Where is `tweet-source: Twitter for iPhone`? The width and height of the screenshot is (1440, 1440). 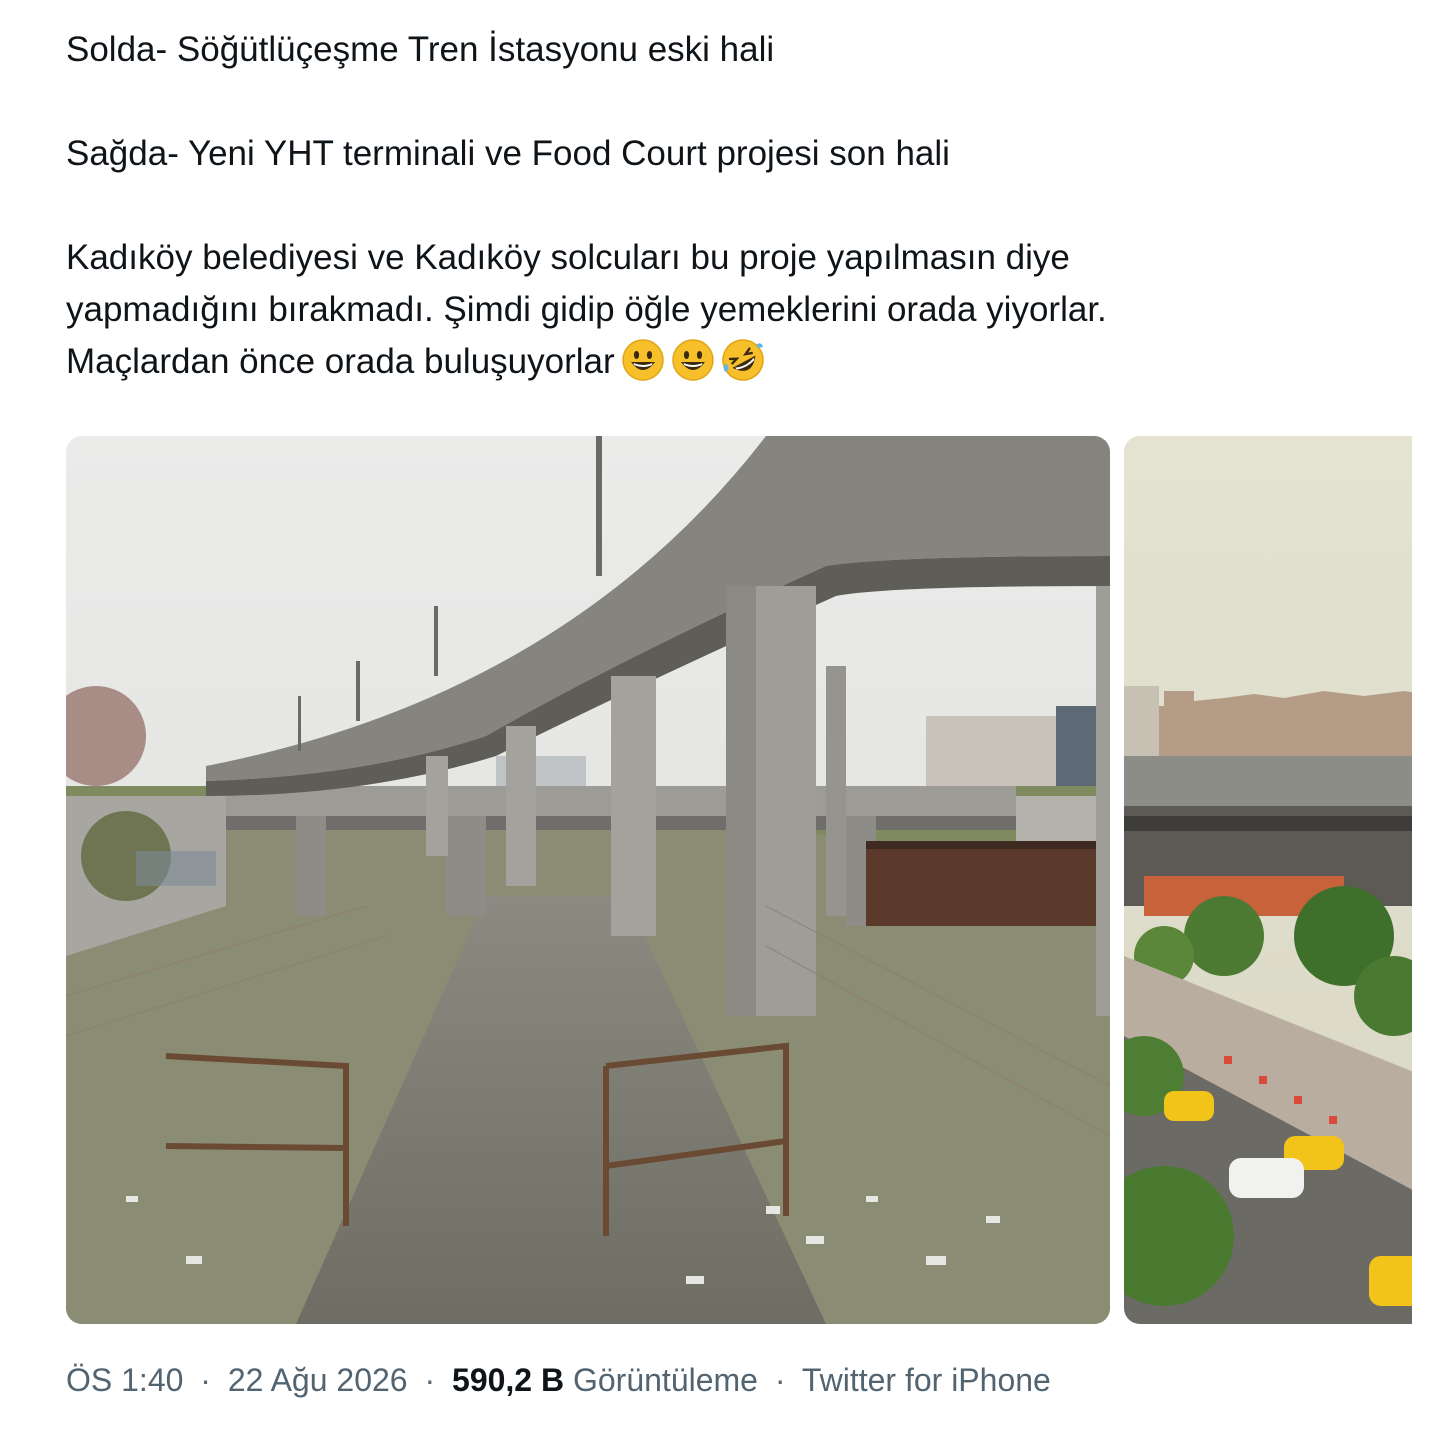
tweet-source: Twitter for iPhone is located at coordinates (926, 1380).